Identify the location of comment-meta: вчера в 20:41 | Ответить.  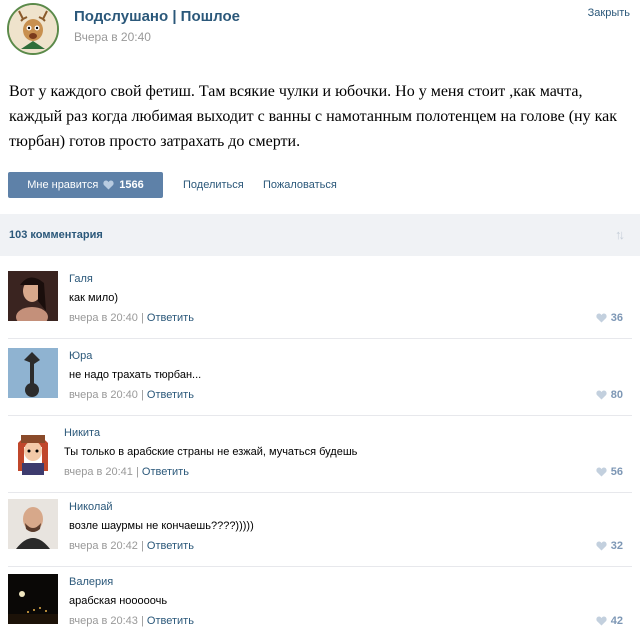
(126, 472).